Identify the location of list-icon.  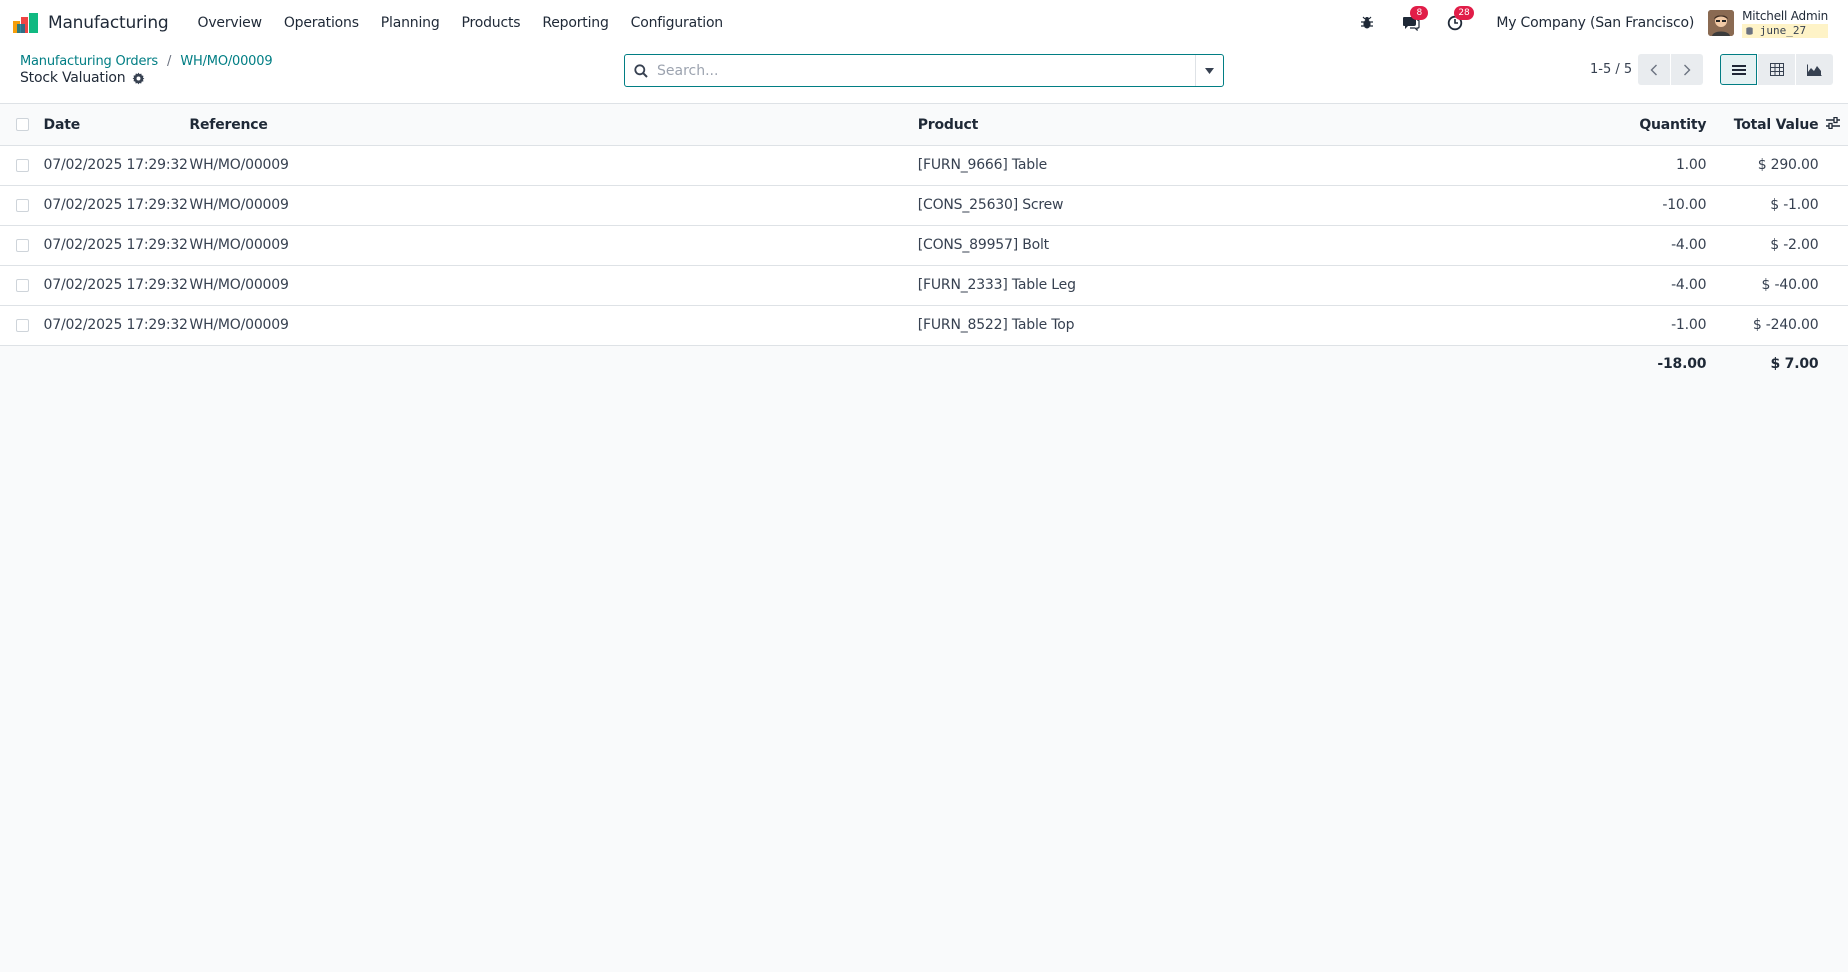
(1738, 69).